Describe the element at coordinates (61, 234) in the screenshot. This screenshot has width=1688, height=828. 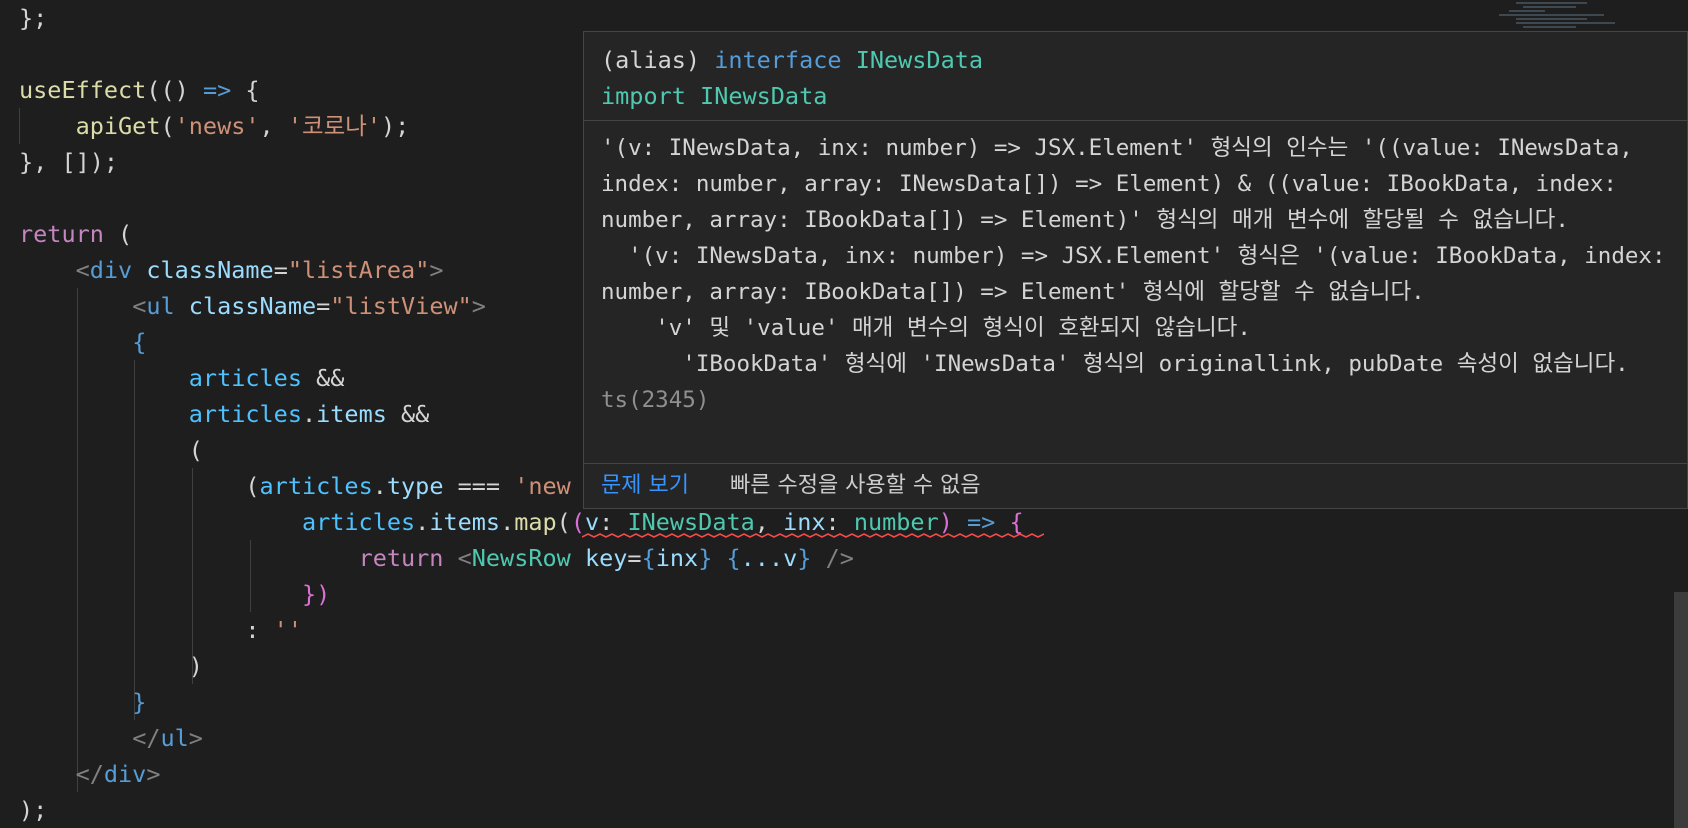
I see `code-token: return` at that location.